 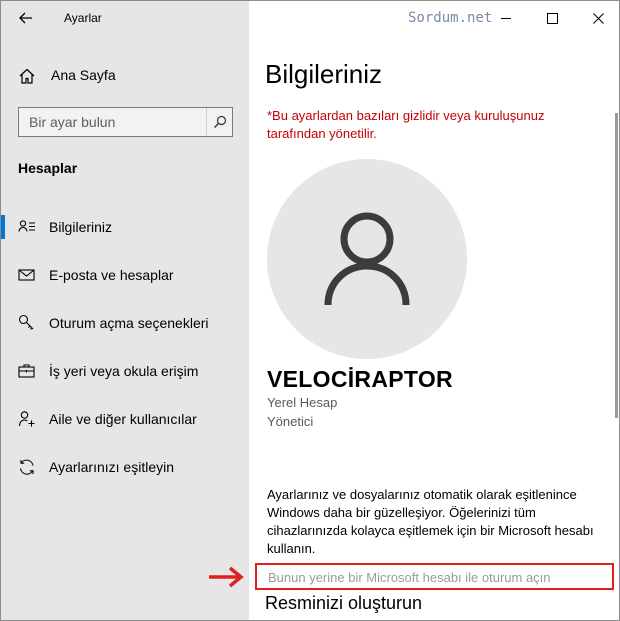 What do you see at coordinates (302, 402) in the screenshot?
I see `account-type: Yerel Hesap` at bounding box center [302, 402].